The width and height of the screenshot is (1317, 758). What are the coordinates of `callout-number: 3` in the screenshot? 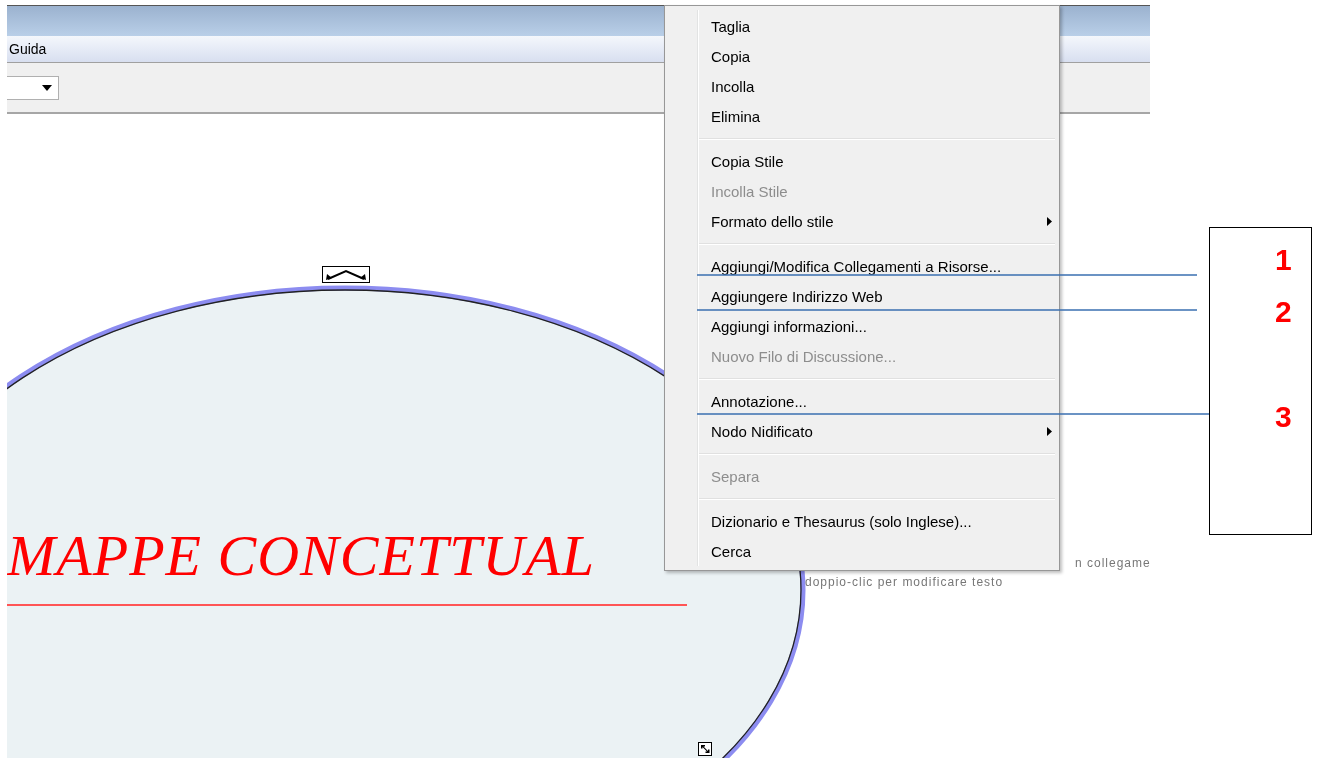 It's located at (1283, 417).